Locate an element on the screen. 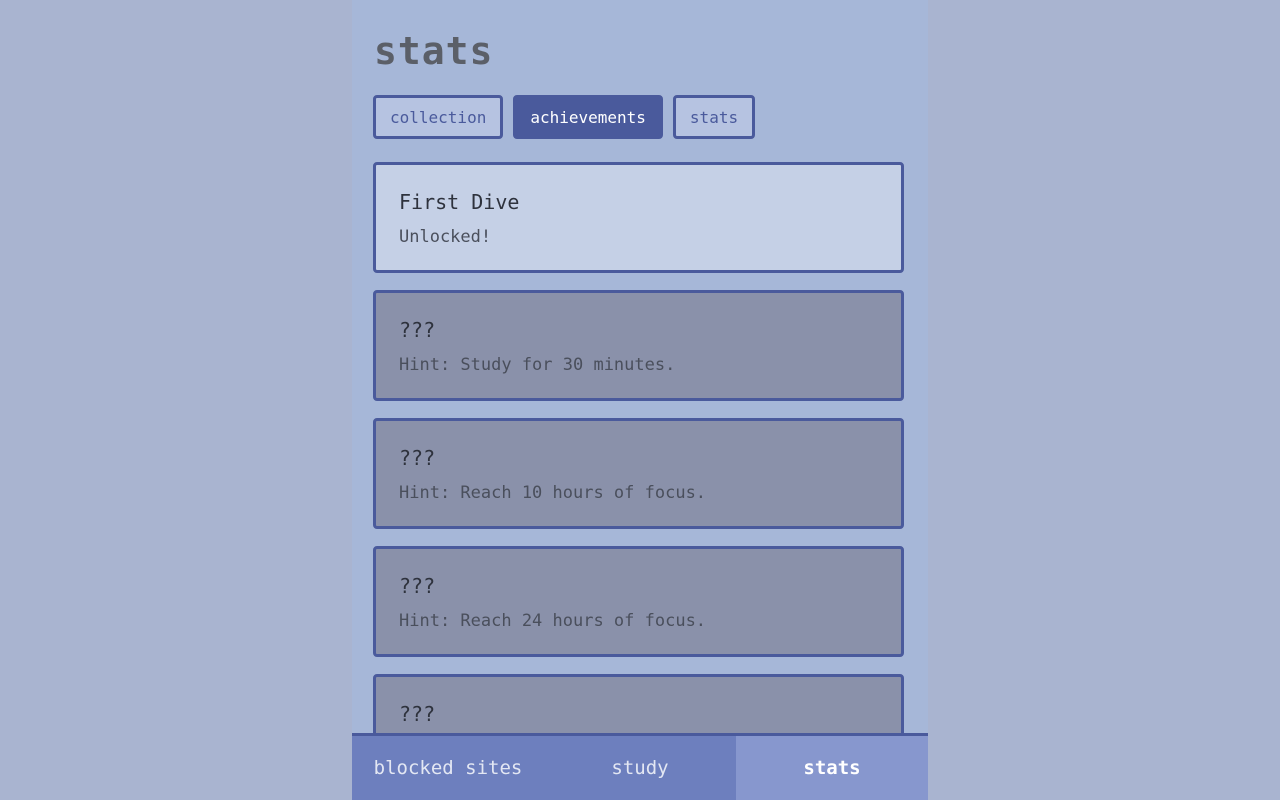 The width and height of the screenshot is (1280, 800). achievement-hint: Hint: Reach 24 hours of focus. is located at coordinates (553, 621).